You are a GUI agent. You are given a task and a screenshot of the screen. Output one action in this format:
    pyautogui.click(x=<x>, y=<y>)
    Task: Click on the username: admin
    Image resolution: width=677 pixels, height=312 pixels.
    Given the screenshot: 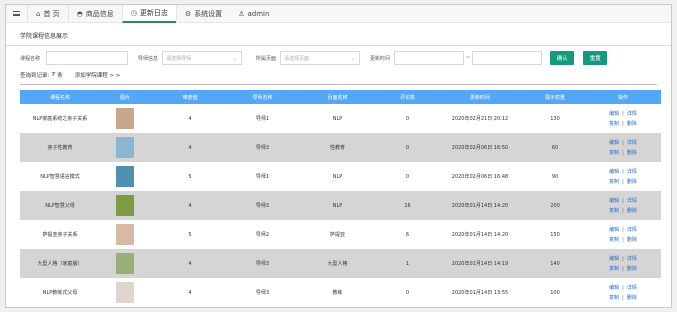 What is the action you would take?
    pyautogui.click(x=258, y=13)
    